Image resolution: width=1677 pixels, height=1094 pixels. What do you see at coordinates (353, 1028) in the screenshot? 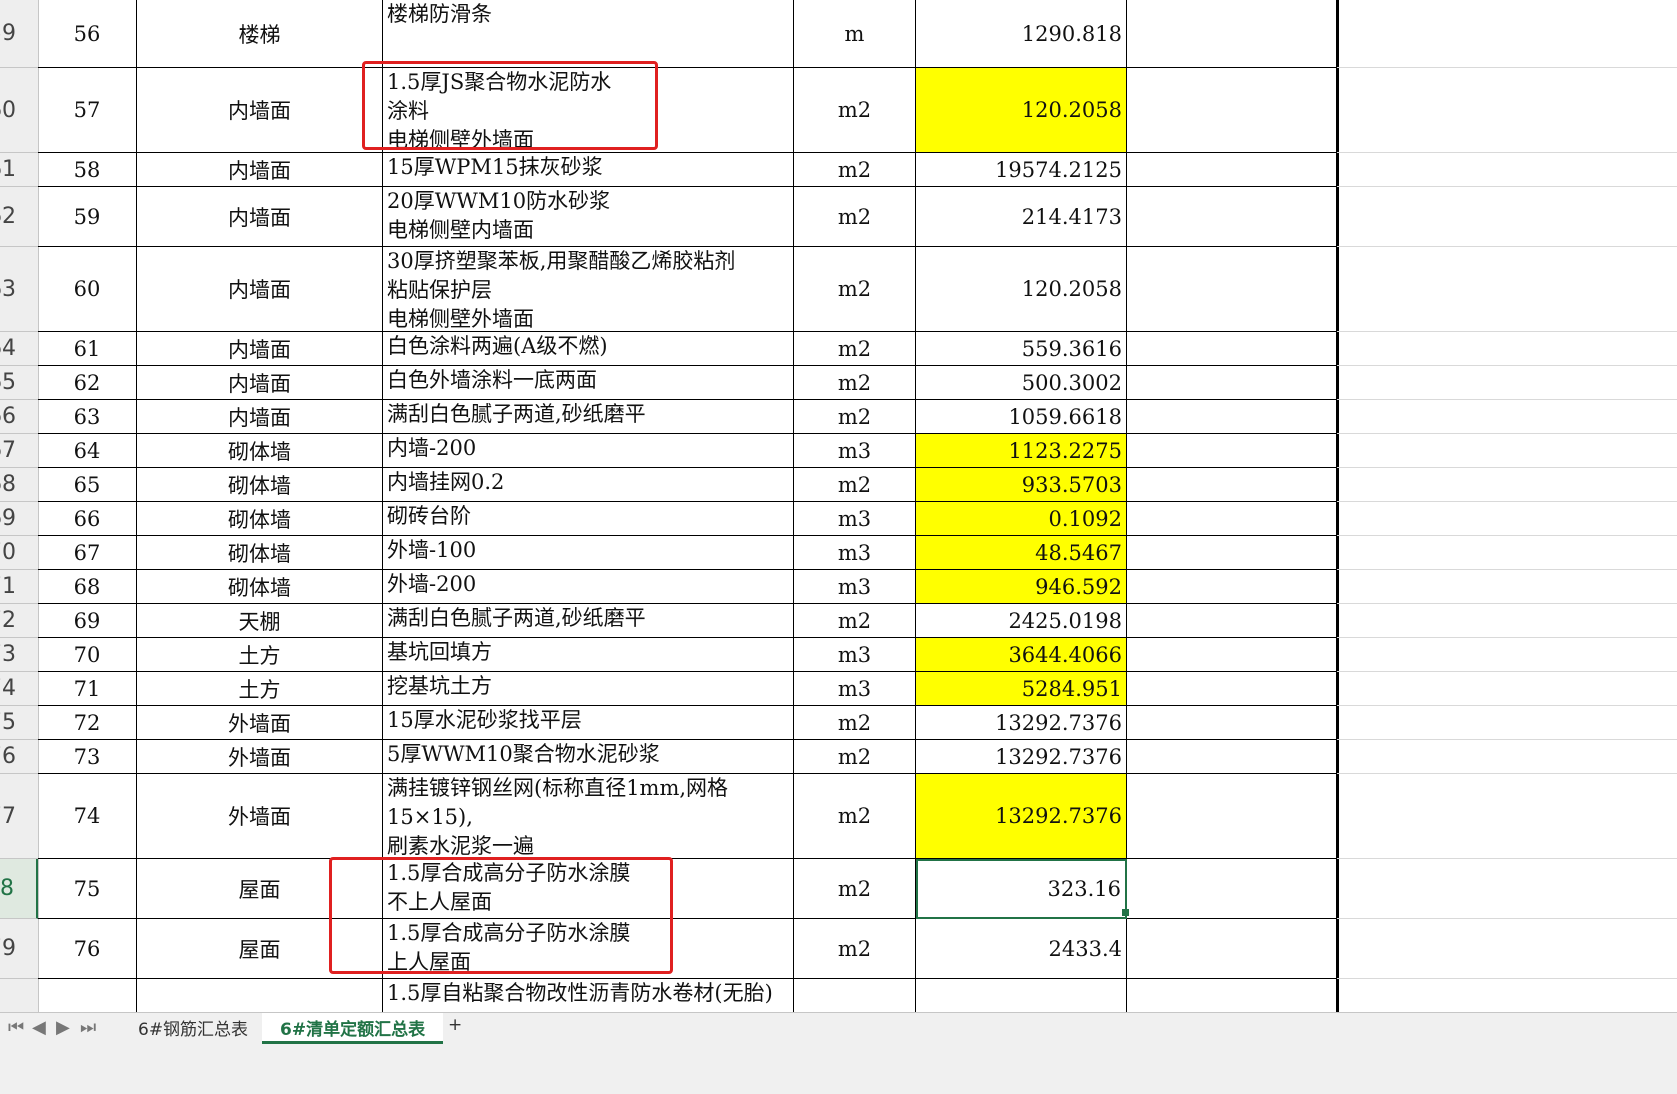
I see `sheet-tab: 6#清单定额汇总表` at bounding box center [353, 1028].